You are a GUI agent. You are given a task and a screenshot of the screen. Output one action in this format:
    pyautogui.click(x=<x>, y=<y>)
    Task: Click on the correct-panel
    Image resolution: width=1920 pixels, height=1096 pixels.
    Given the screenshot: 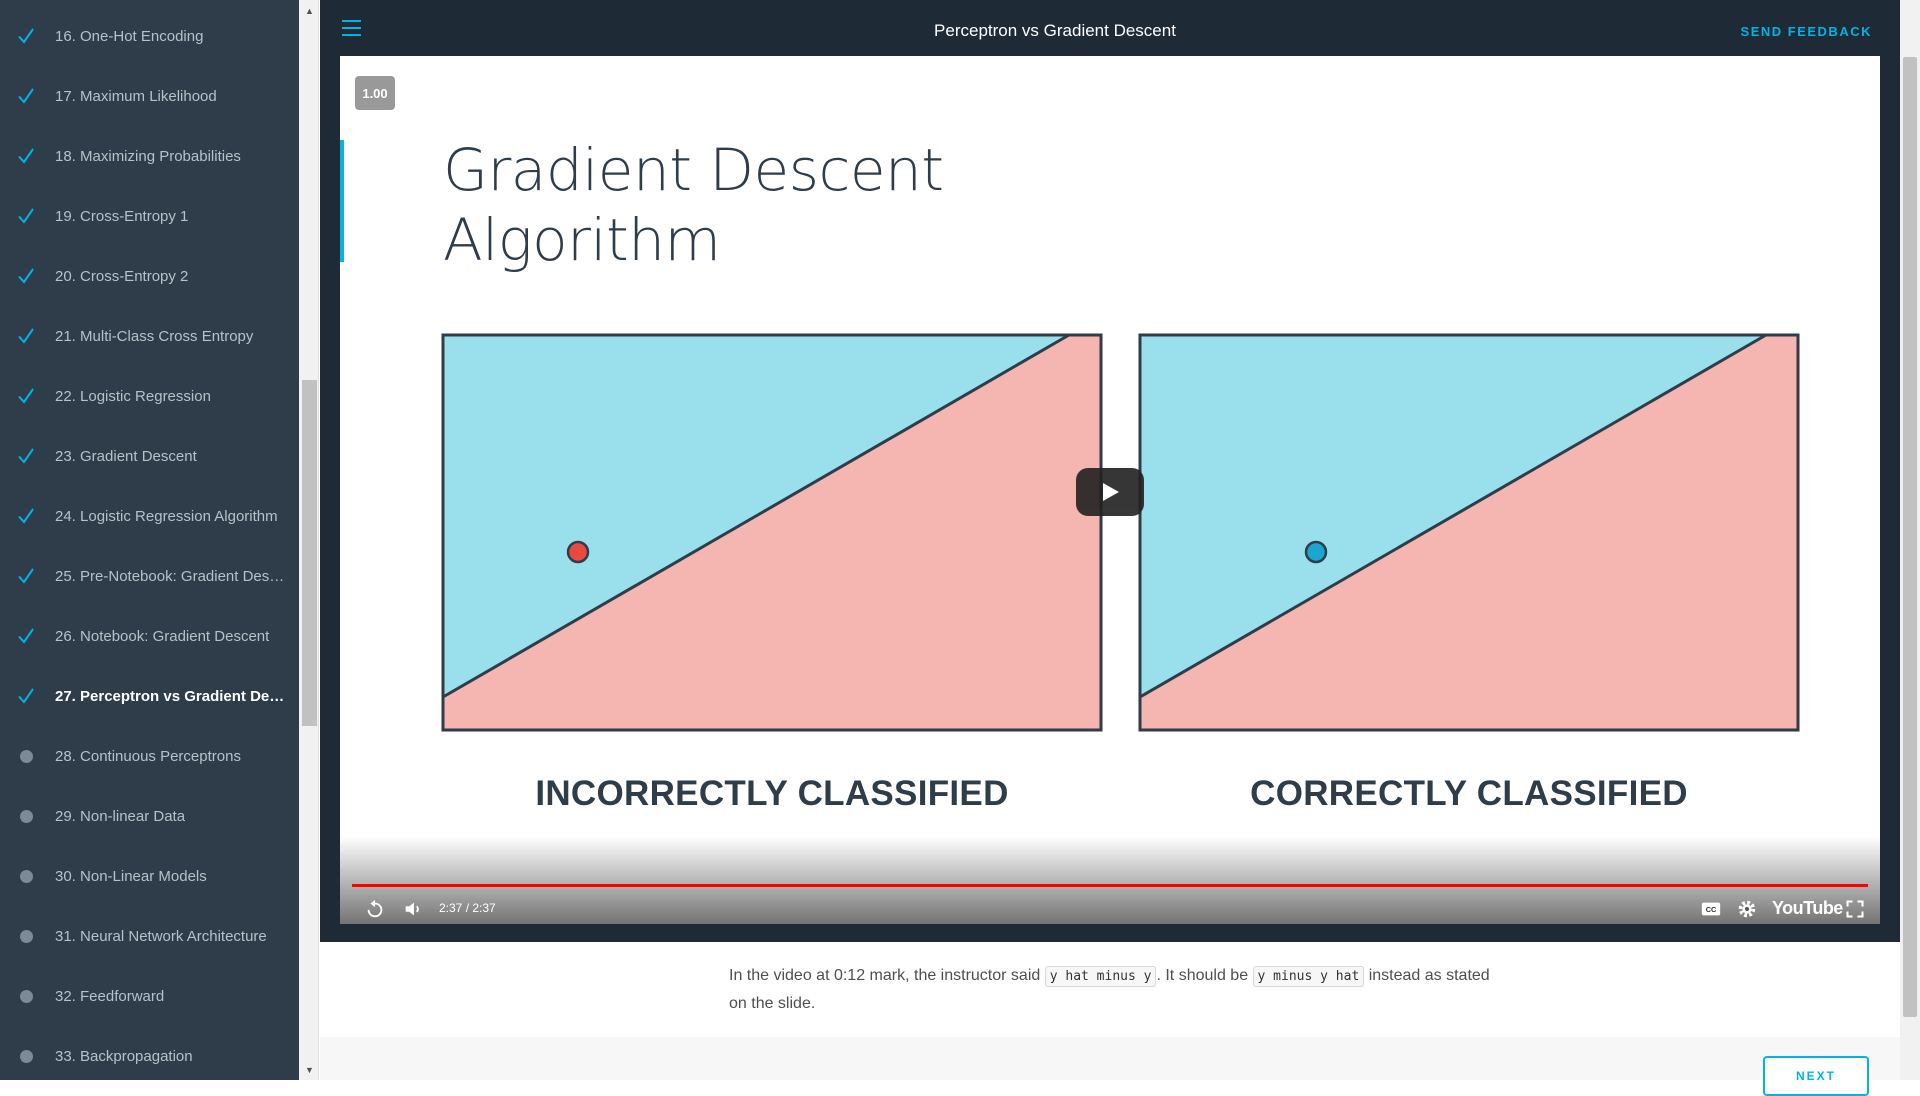 What is the action you would take?
    pyautogui.click(x=1469, y=532)
    